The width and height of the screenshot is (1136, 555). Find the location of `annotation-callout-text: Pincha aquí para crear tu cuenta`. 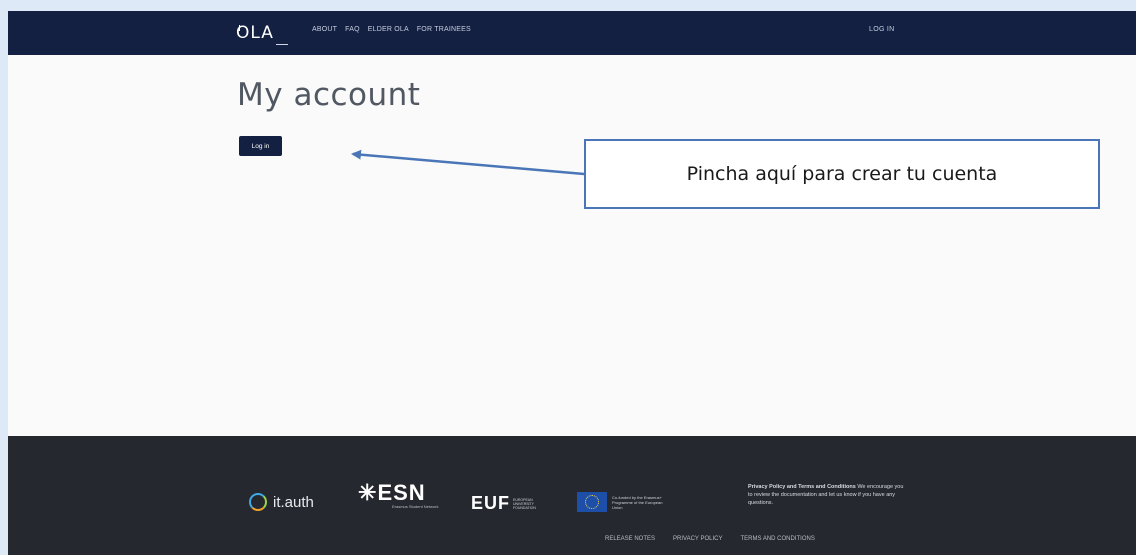

annotation-callout-text: Pincha aquí para crear tu cuenta is located at coordinates (842, 174).